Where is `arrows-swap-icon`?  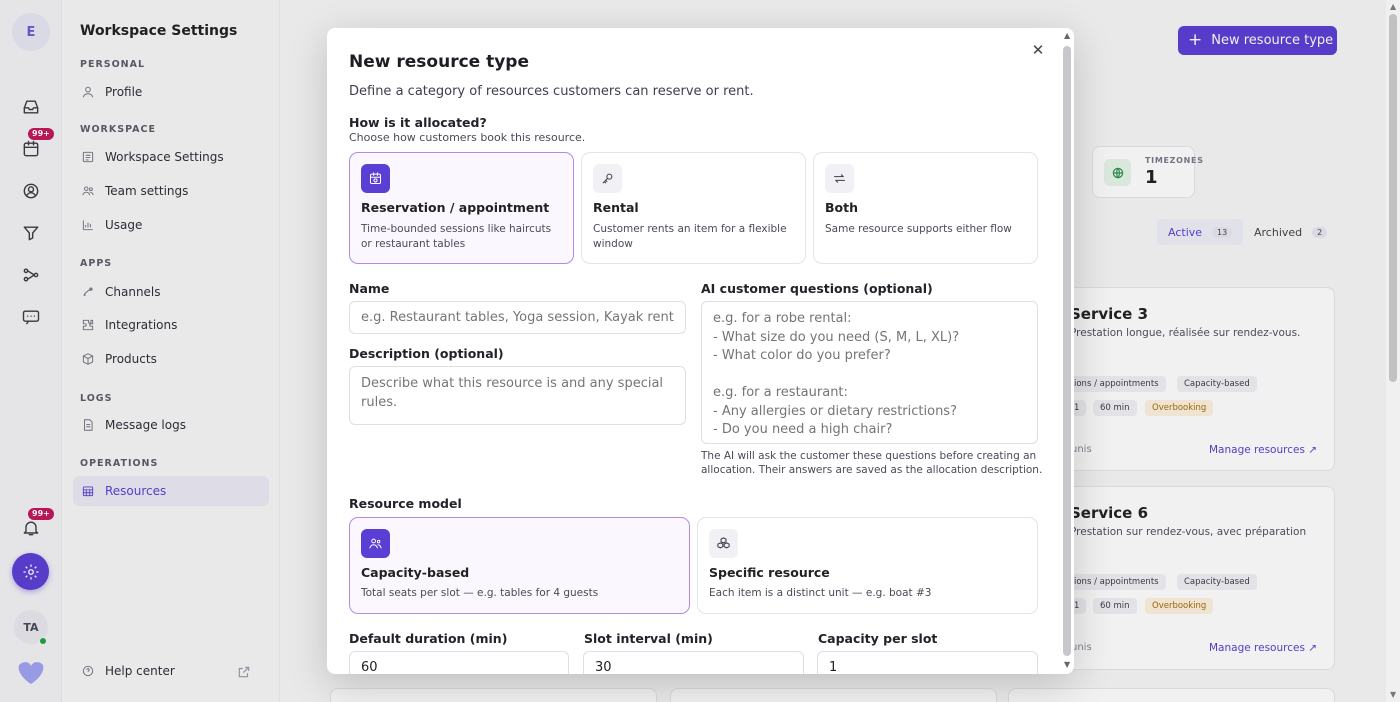
arrows-swap-icon is located at coordinates (839, 178).